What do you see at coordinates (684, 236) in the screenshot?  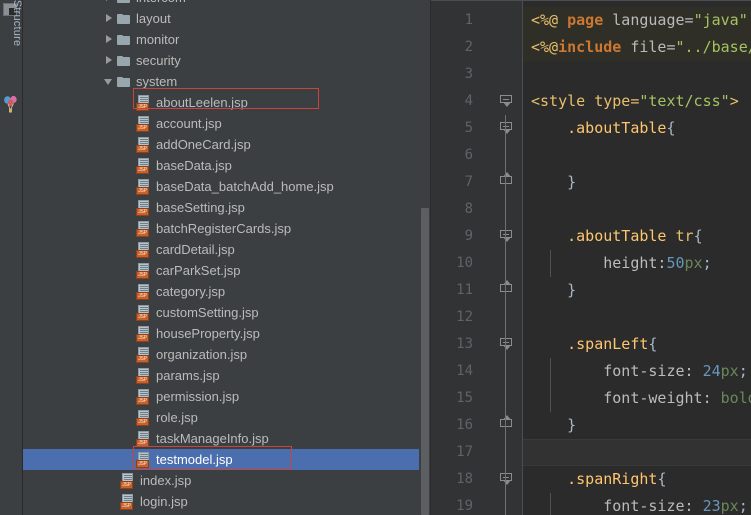 I see `code-token: tr` at bounding box center [684, 236].